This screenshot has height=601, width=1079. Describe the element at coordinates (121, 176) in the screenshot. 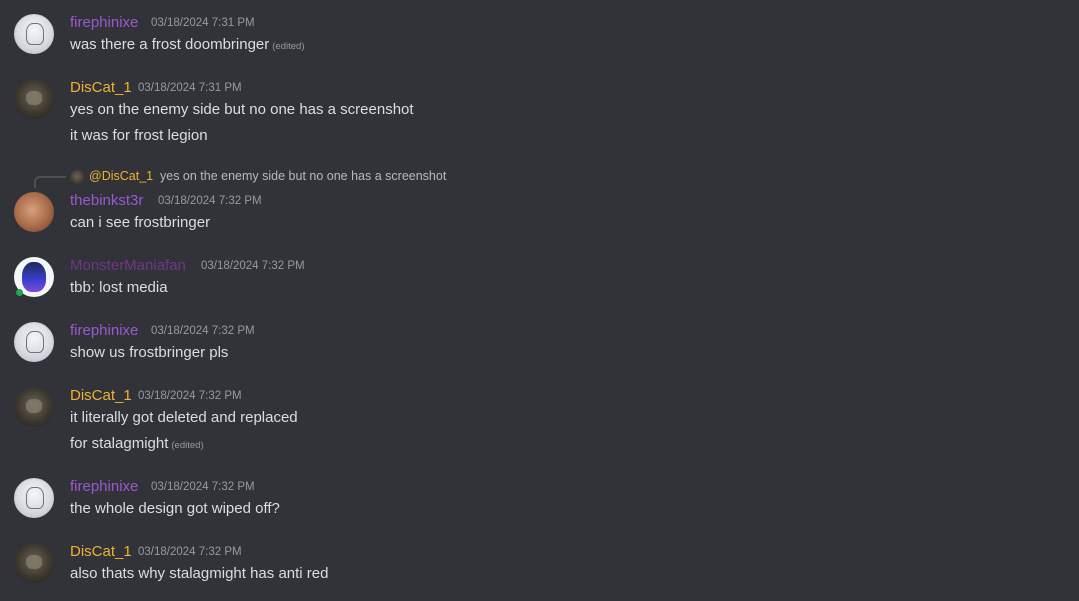

I see `reply-mention: @DisCat_1` at that location.